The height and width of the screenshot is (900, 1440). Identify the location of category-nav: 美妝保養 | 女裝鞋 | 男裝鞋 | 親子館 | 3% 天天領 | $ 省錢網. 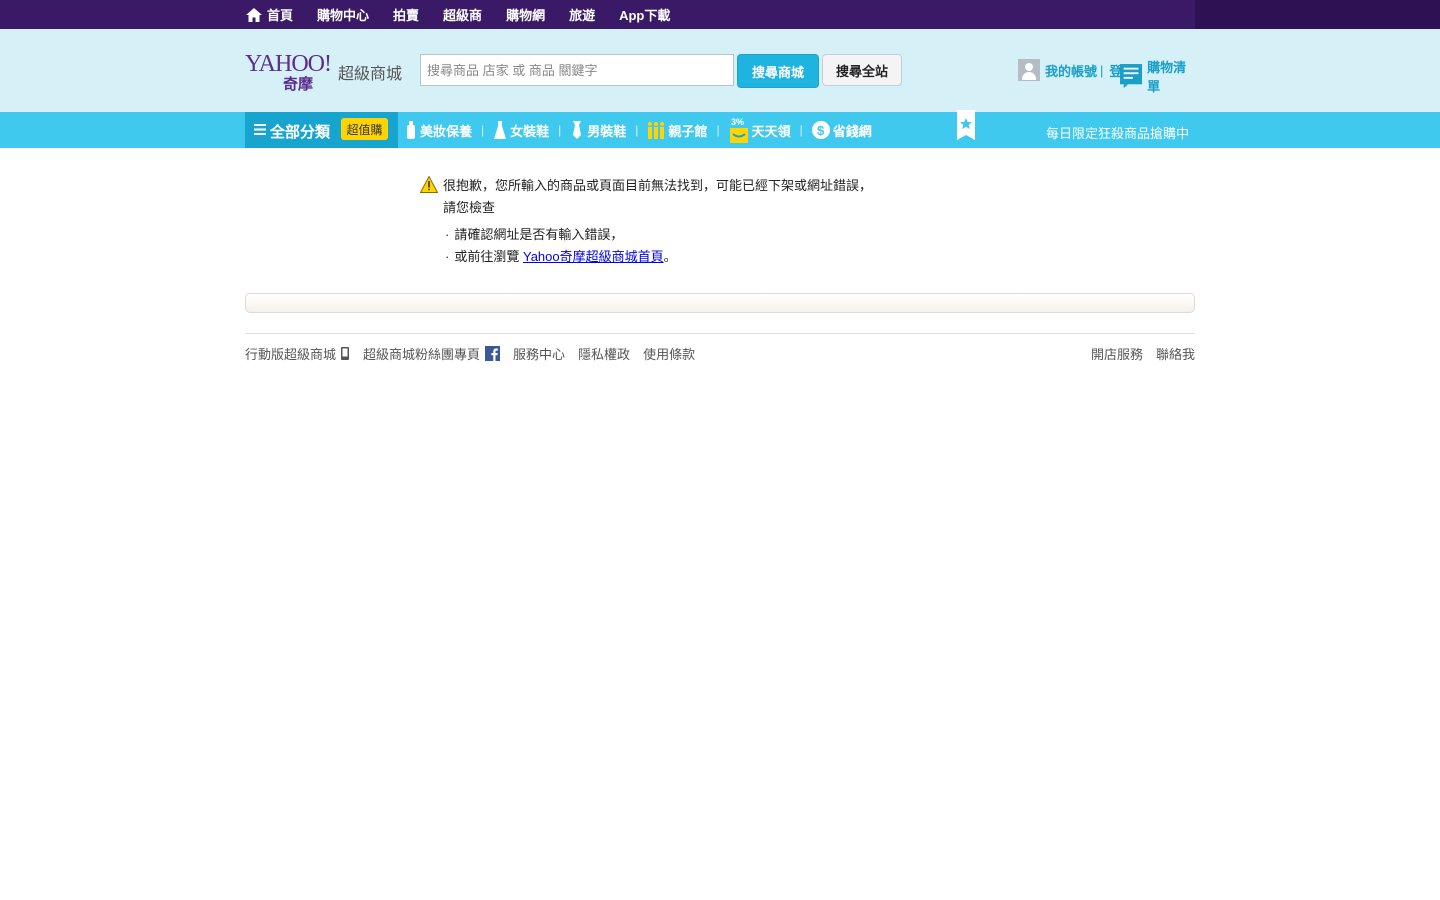
(638, 130).